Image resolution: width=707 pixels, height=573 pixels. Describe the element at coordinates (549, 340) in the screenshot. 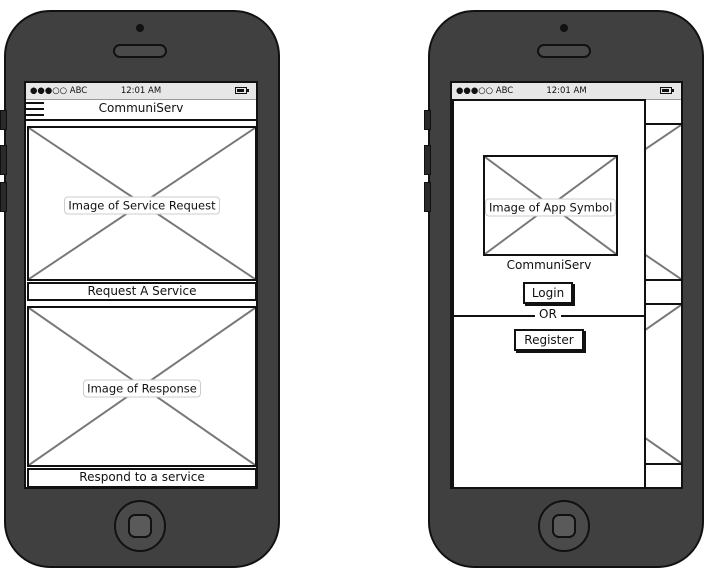

I see `register-button: Register` at that location.